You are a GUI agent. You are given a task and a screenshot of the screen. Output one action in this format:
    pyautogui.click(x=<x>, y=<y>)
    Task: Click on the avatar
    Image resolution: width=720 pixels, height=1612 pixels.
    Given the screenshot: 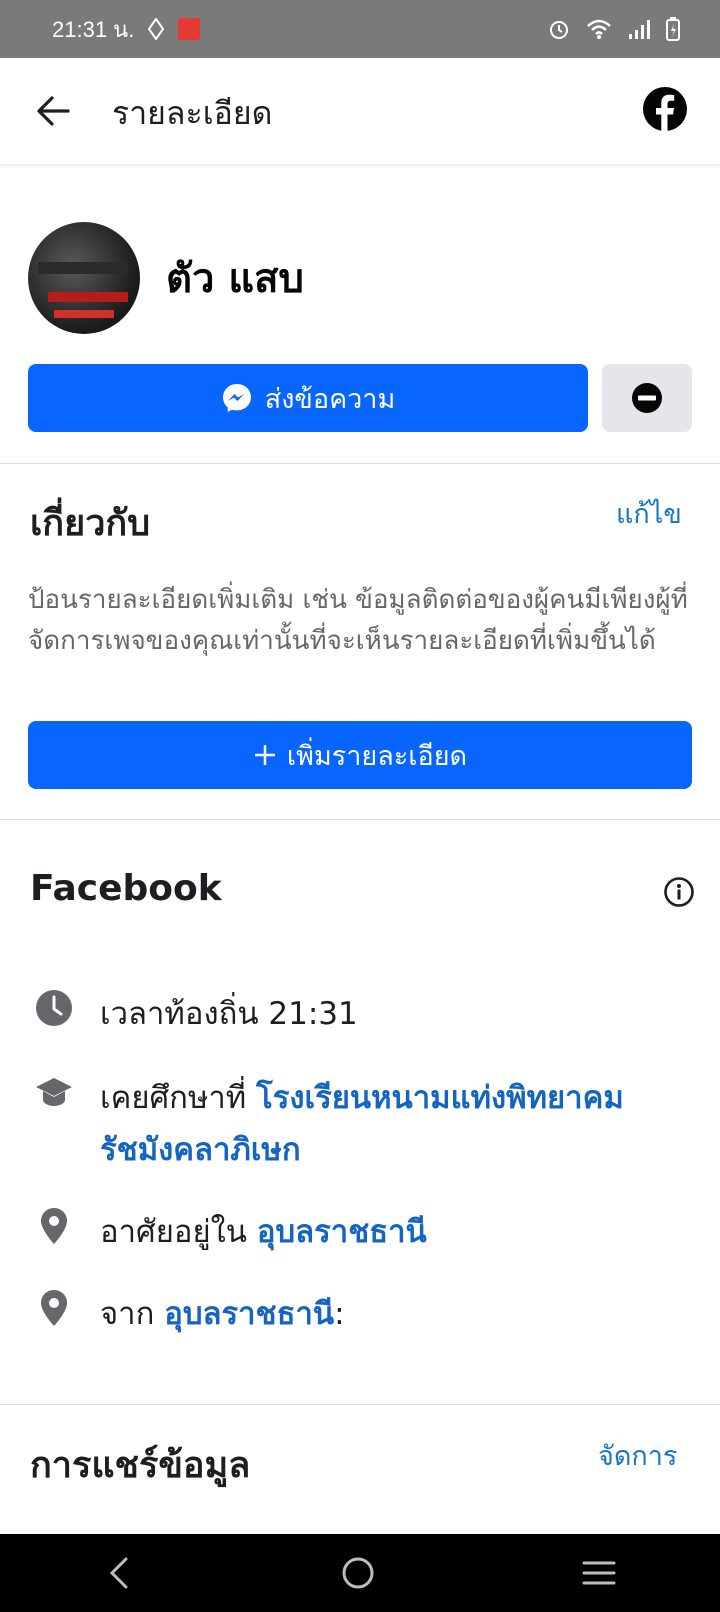 What is the action you would take?
    pyautogui.click(x=84, y=278)
    